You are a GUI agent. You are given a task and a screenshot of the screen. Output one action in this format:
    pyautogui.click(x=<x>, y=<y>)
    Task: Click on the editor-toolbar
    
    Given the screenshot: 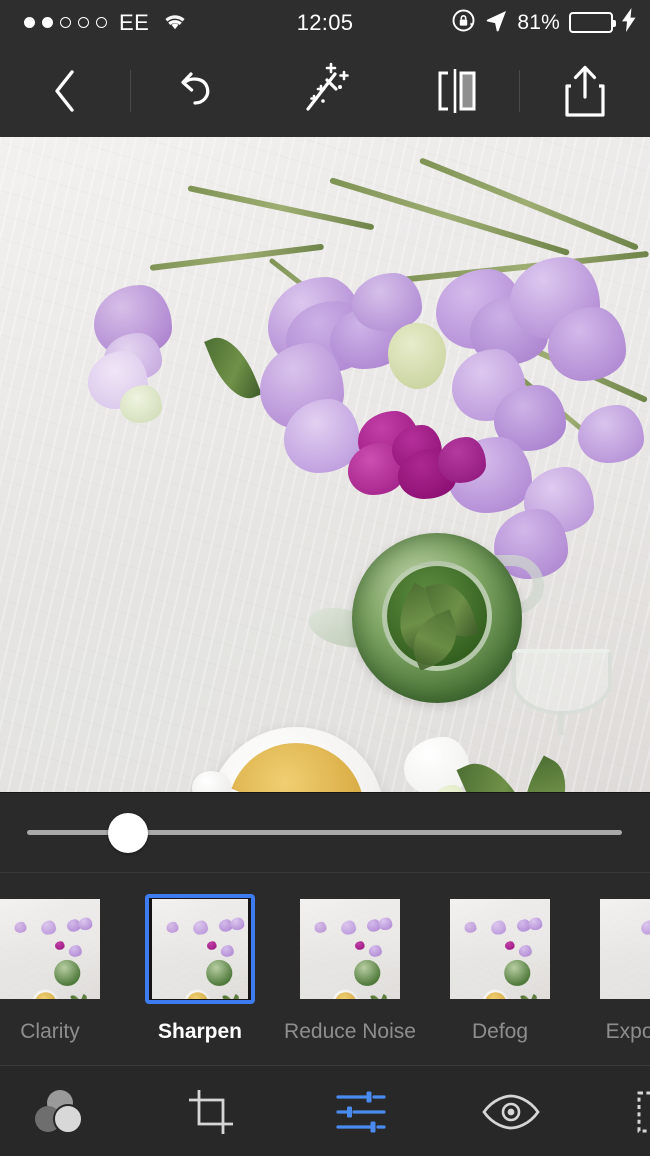 What is the action you would take?
    pyautogui.click(x=325, y=91)
    